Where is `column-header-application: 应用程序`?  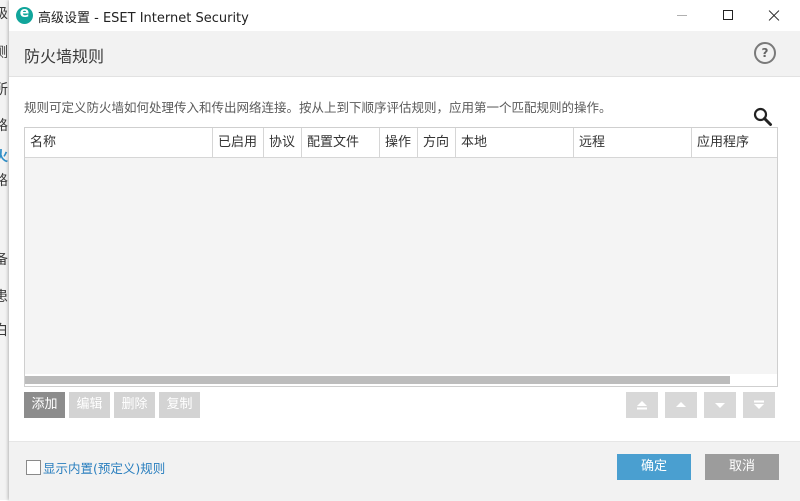 column-header-application: 应用程序 is located at coordinates (734, 142).